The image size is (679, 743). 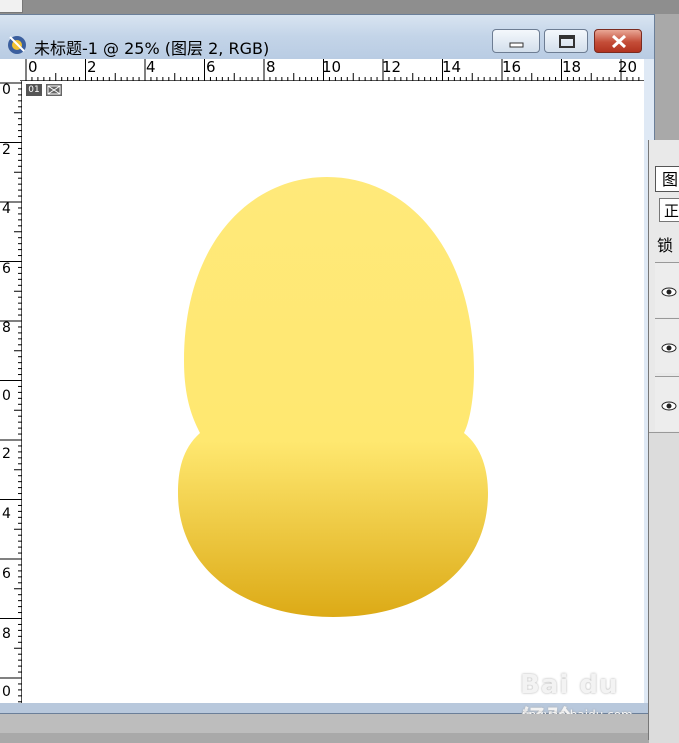 I want to click on ruler-origin, so click(x=10, y=70).